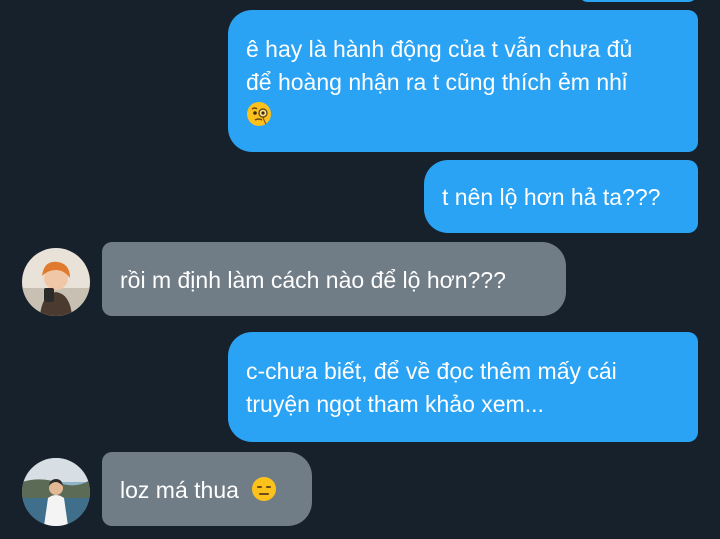 The height and width of the screenshot is (539, 720). Describe the element at coordinates (313, 280) in the screenshot. I see `message-text-line: rồi m định làm cách nào để lộ hơn???` at that location.